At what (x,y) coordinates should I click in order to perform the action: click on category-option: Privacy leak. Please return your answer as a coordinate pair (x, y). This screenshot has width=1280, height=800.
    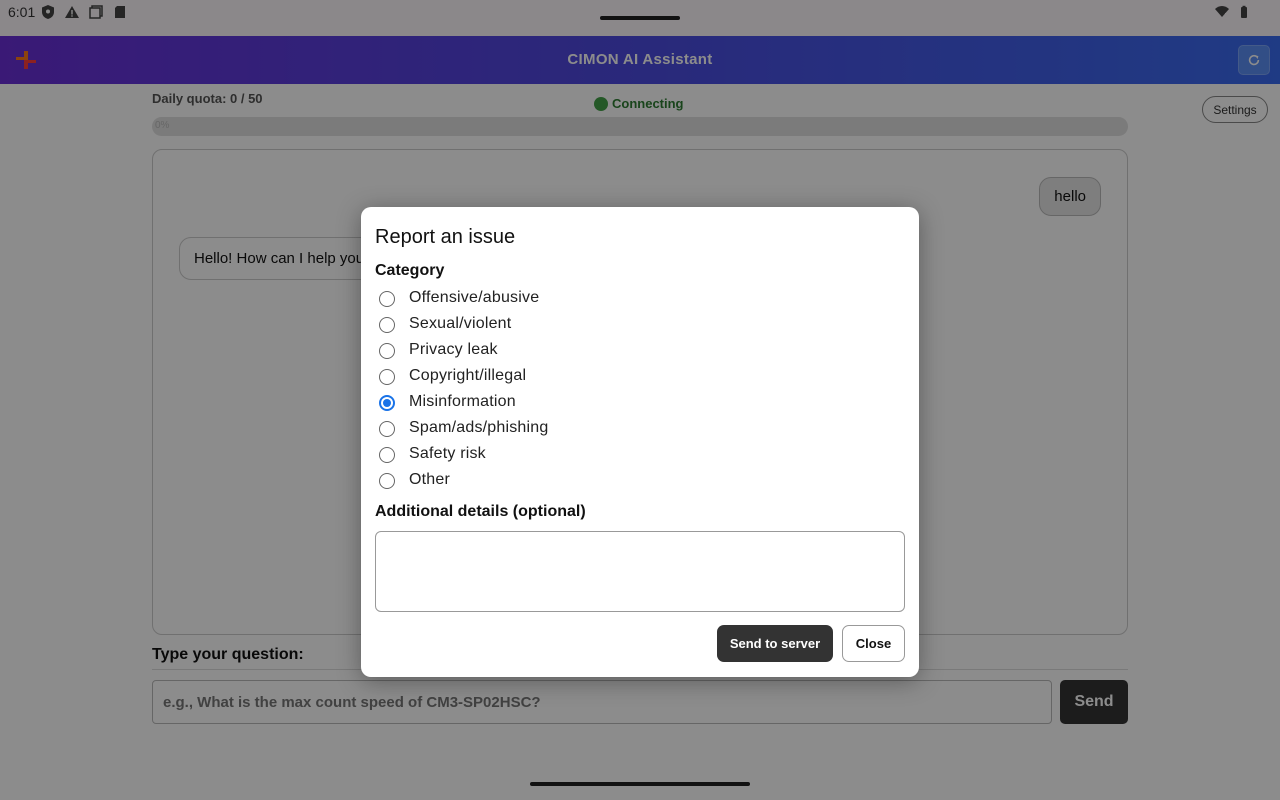
    Looking at the image, I should click on (464, 350).